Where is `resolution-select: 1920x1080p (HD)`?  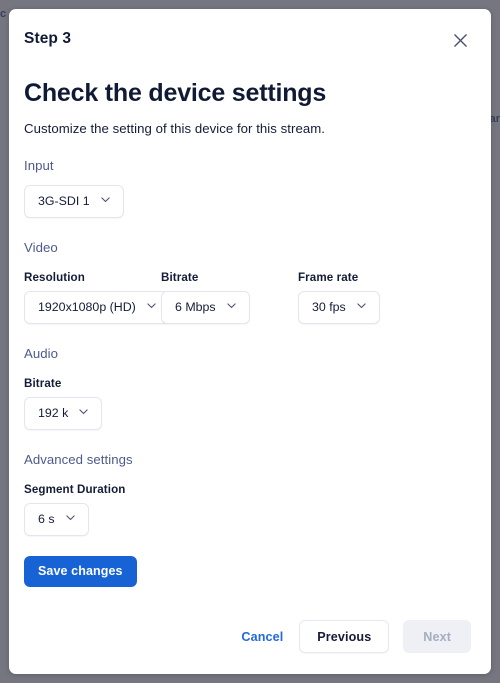 resolution-select: 1920x1080p (HD) is located at coordinates (97, 307).